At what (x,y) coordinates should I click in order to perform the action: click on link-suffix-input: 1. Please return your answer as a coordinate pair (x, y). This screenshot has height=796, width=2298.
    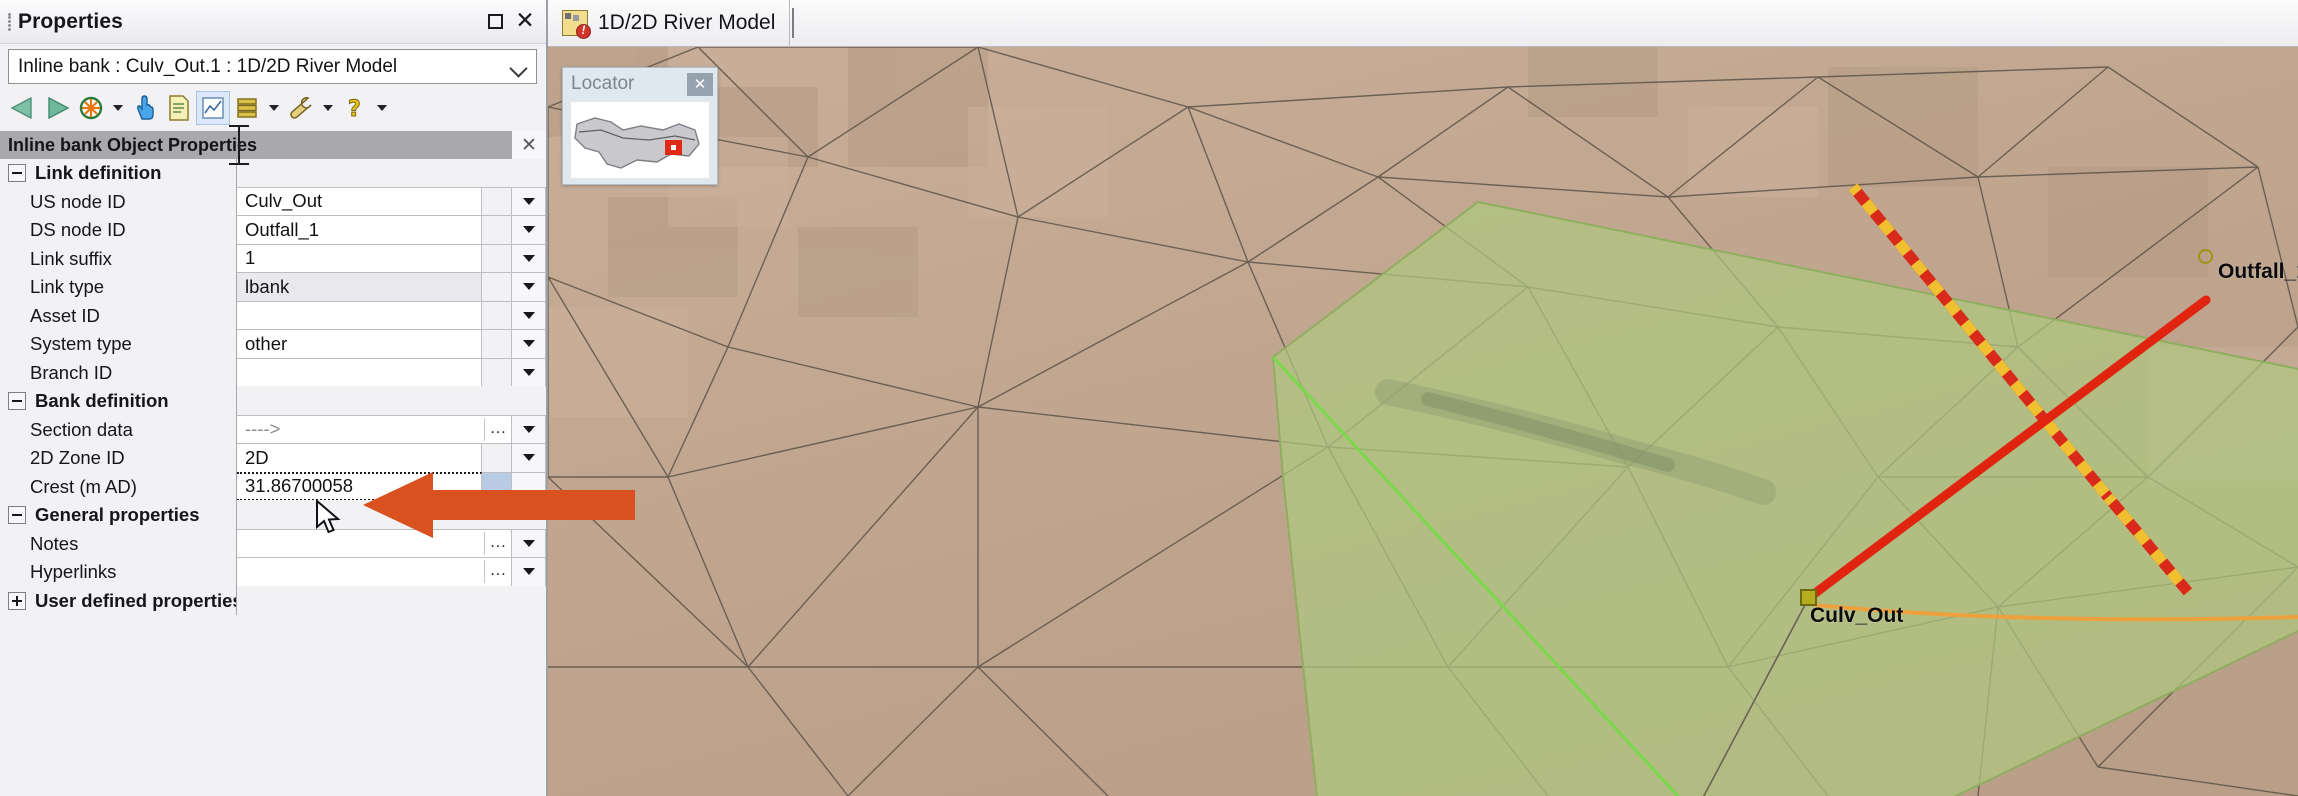
    Looking at the image, I should click on (359, 258).